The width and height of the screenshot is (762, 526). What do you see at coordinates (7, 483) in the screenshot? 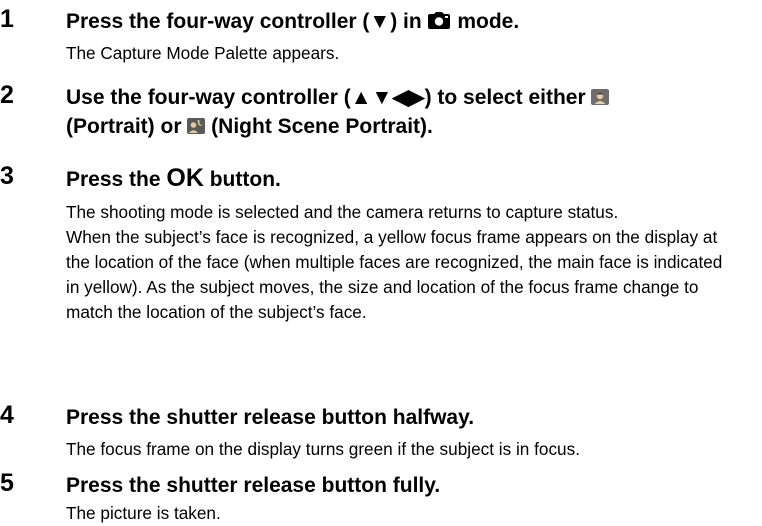
I see `step-number: 5` at bounding box center [7, 483].